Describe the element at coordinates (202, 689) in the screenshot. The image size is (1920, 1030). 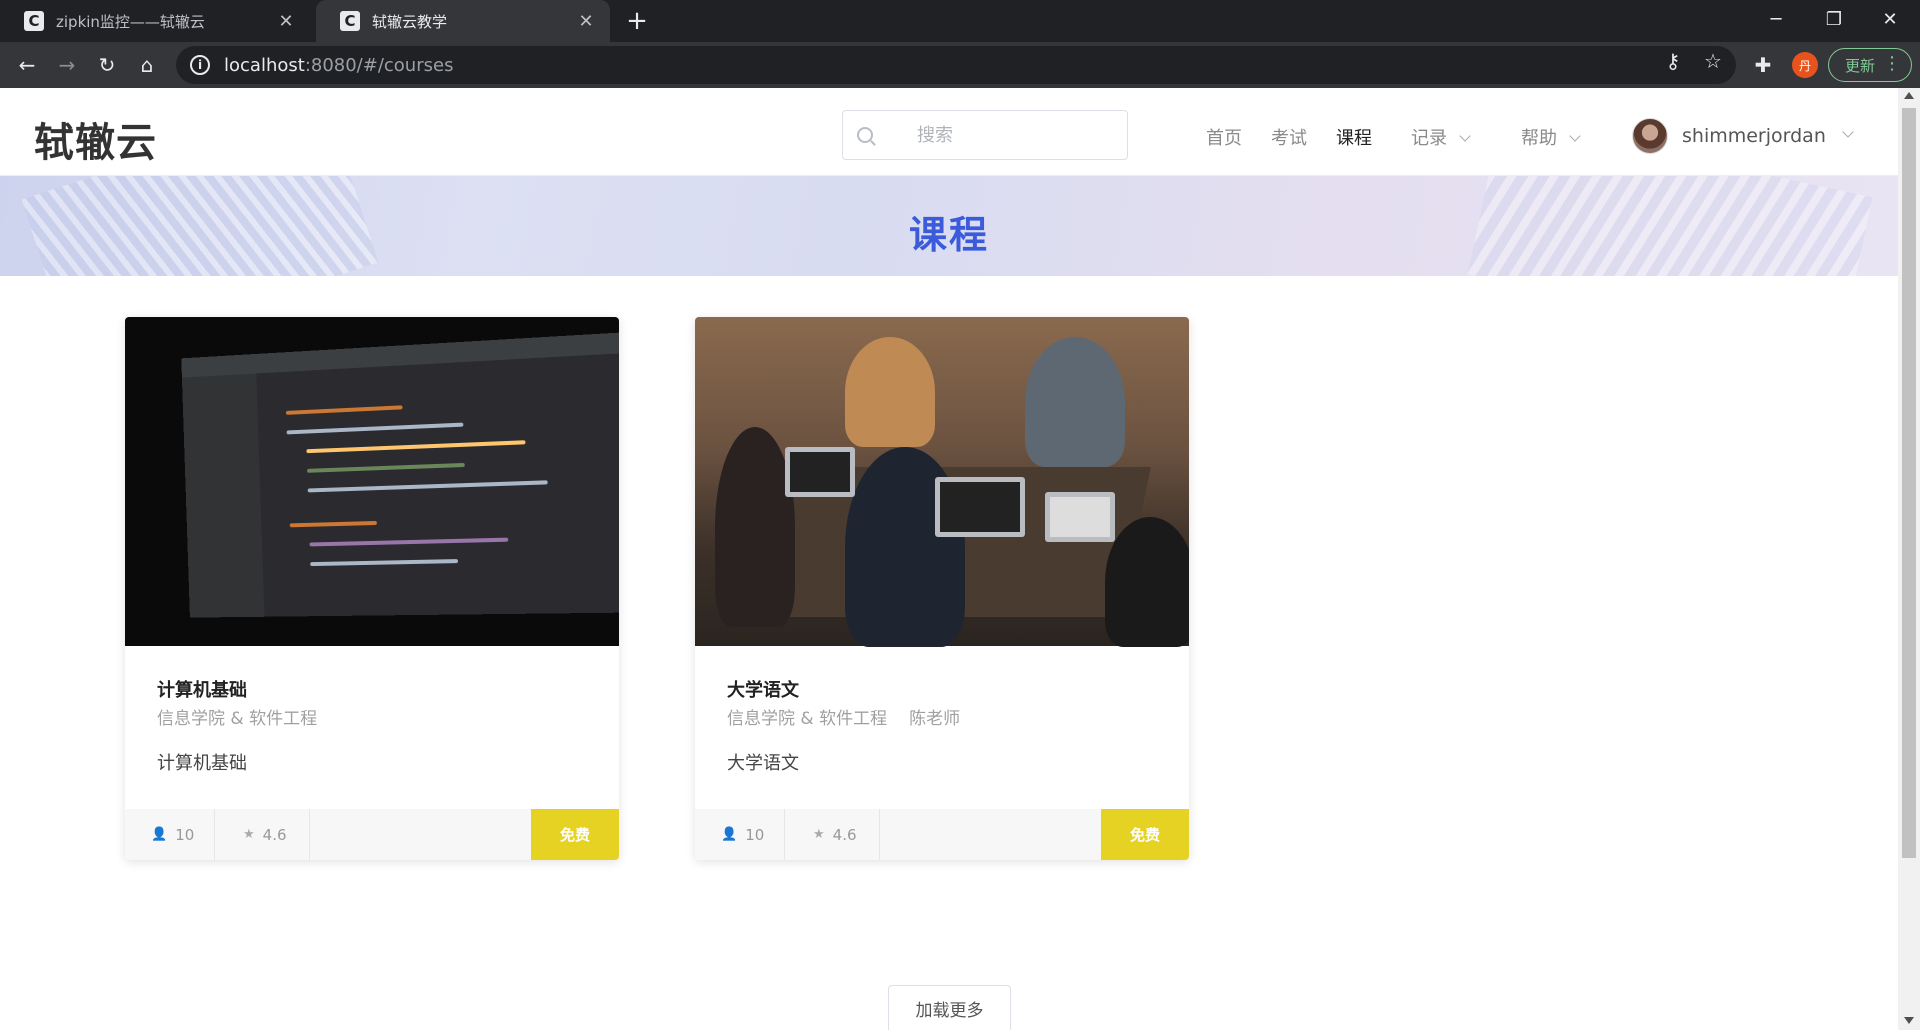
I see `course-name: 计算机基础` at that location.